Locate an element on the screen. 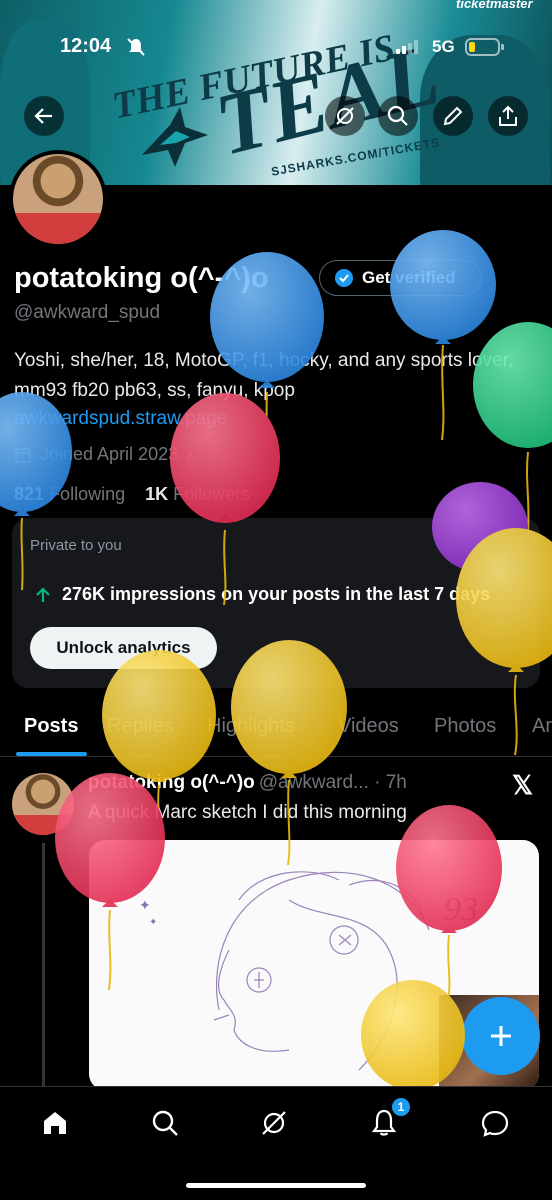  back-icon is located at coordinates (43, 116).